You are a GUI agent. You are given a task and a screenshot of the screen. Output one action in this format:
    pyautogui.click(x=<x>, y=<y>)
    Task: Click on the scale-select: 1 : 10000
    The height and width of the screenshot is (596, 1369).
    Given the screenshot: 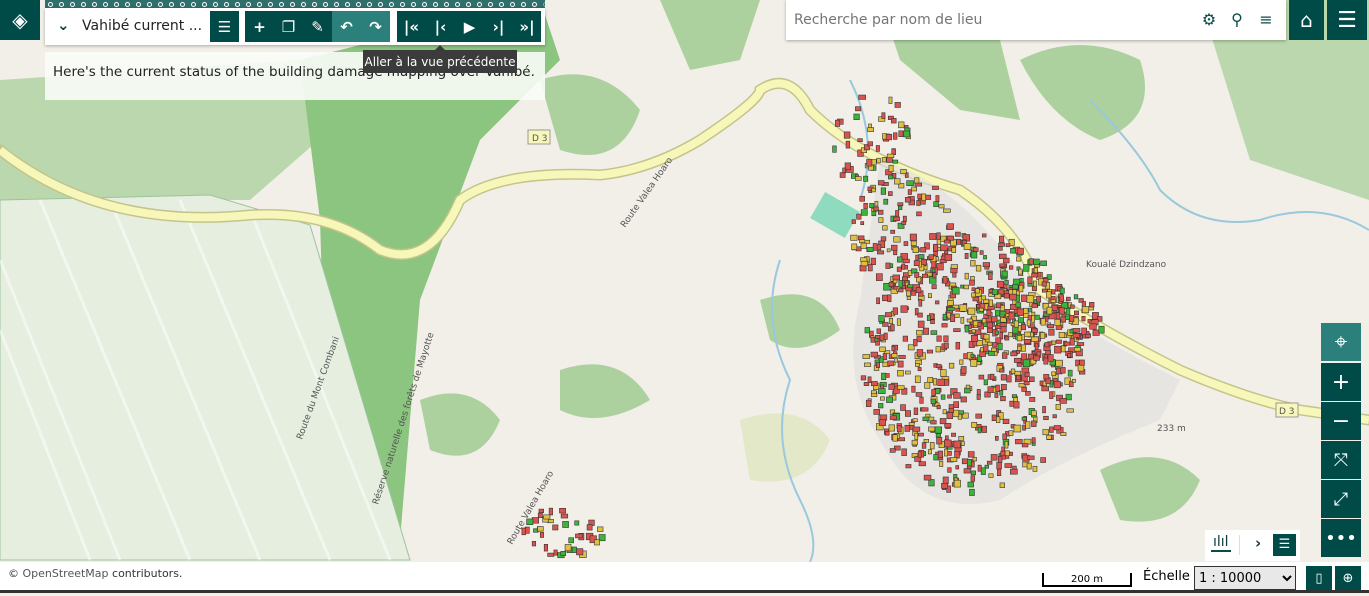 What is the action you would take?
    pyautogui.click(x=1245, y=578)
    